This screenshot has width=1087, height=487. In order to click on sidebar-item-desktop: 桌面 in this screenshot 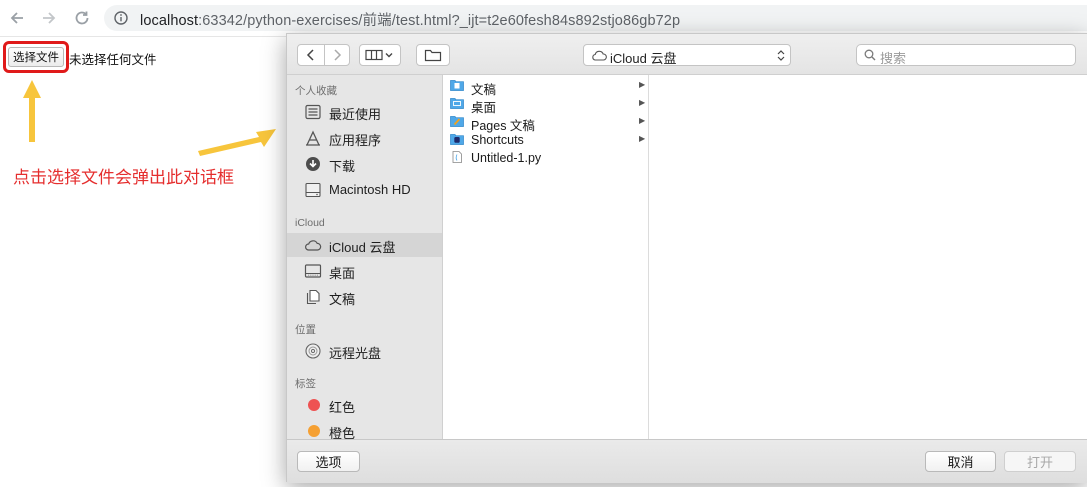, I will do `click(364, 271)`.